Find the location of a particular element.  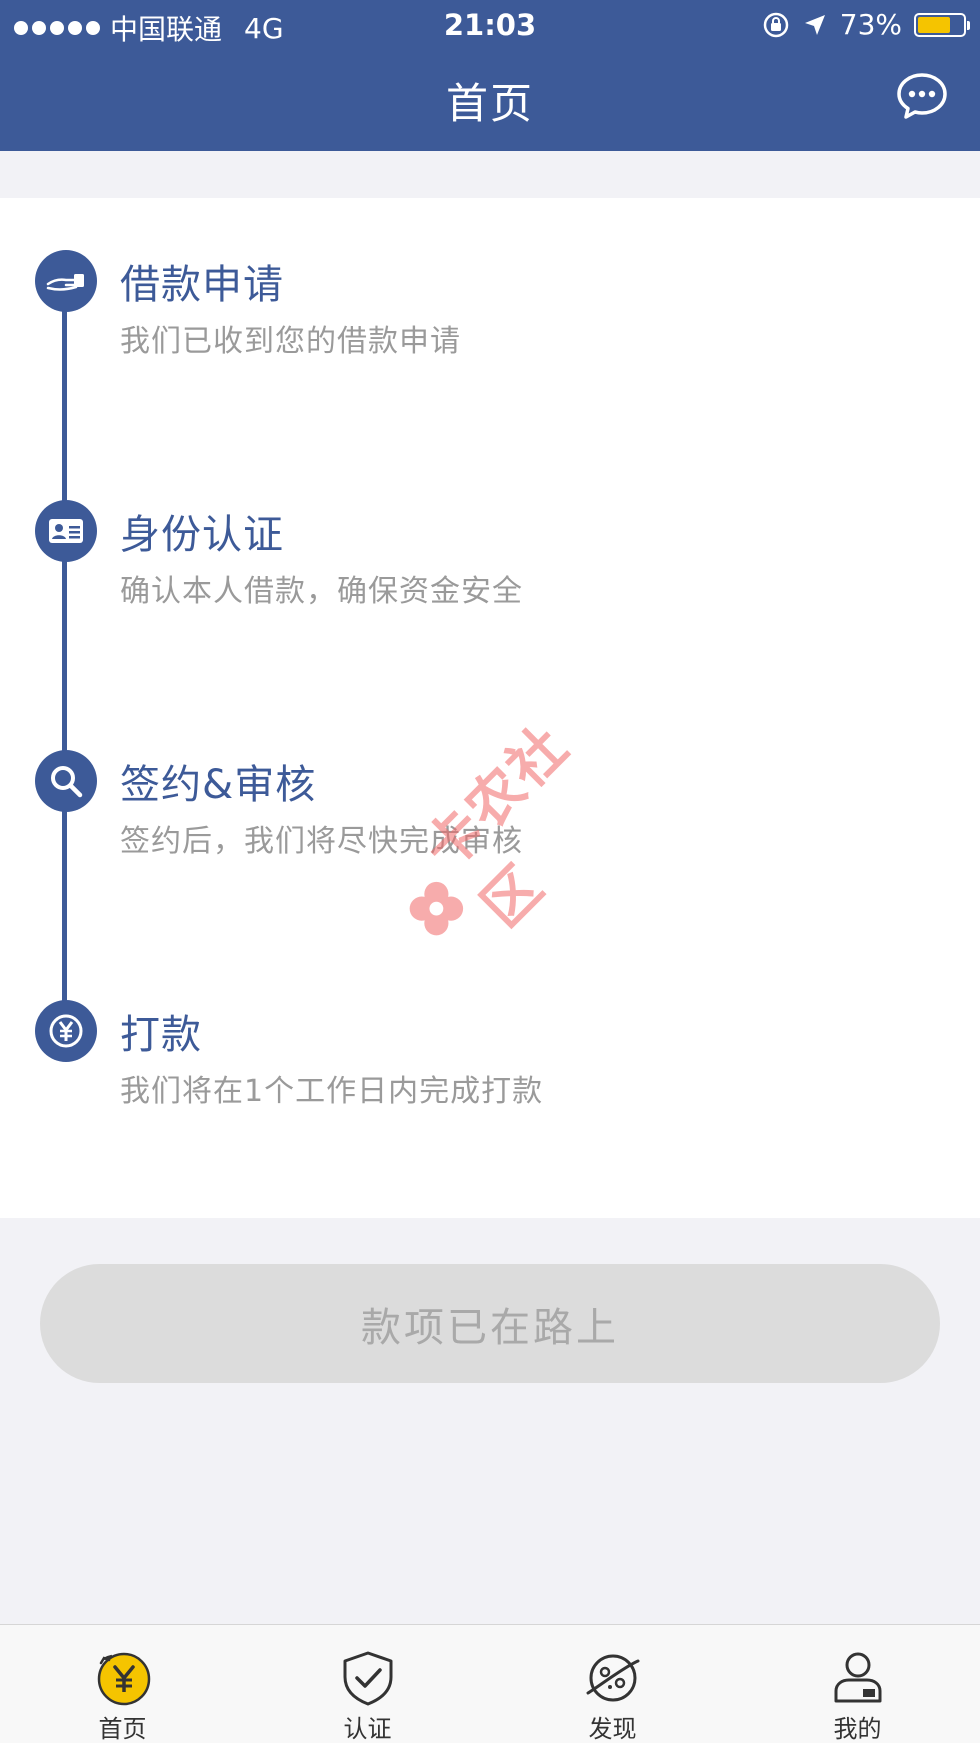

orientation-lock-icon is located at coordinates (776, 24).